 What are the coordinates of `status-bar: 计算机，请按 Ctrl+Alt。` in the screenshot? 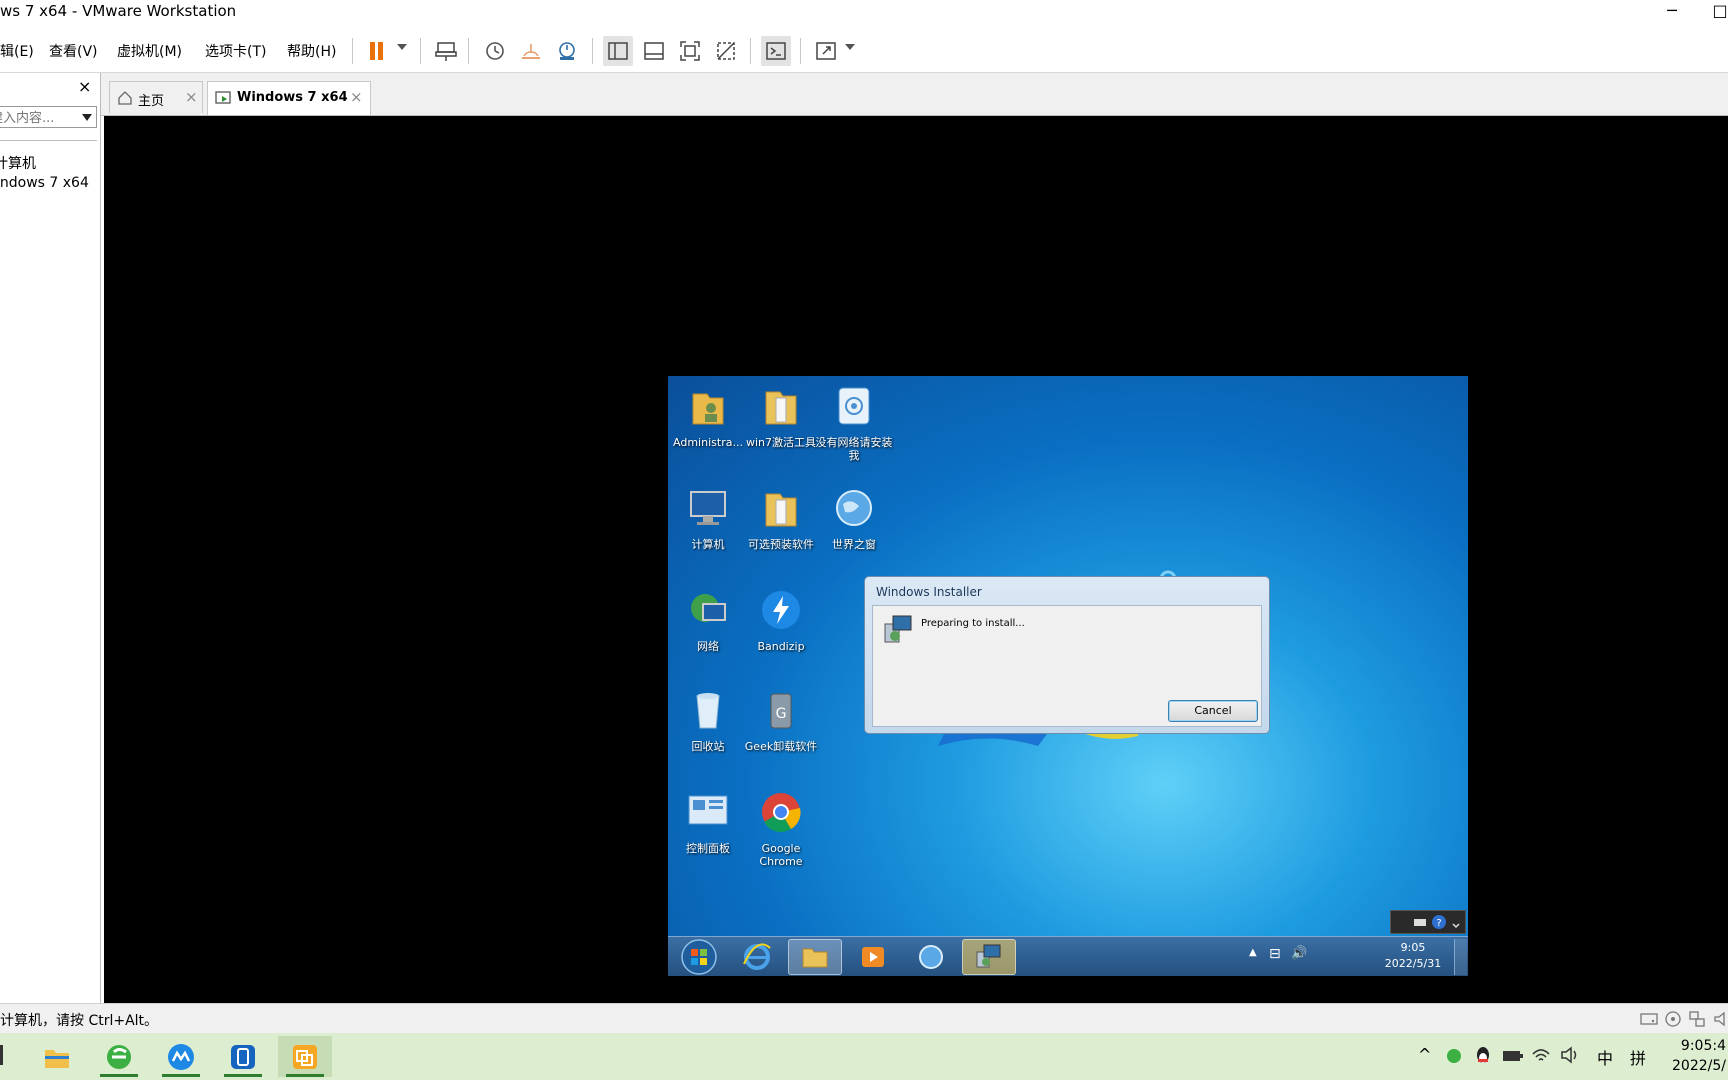 It's located at (864, 1018).